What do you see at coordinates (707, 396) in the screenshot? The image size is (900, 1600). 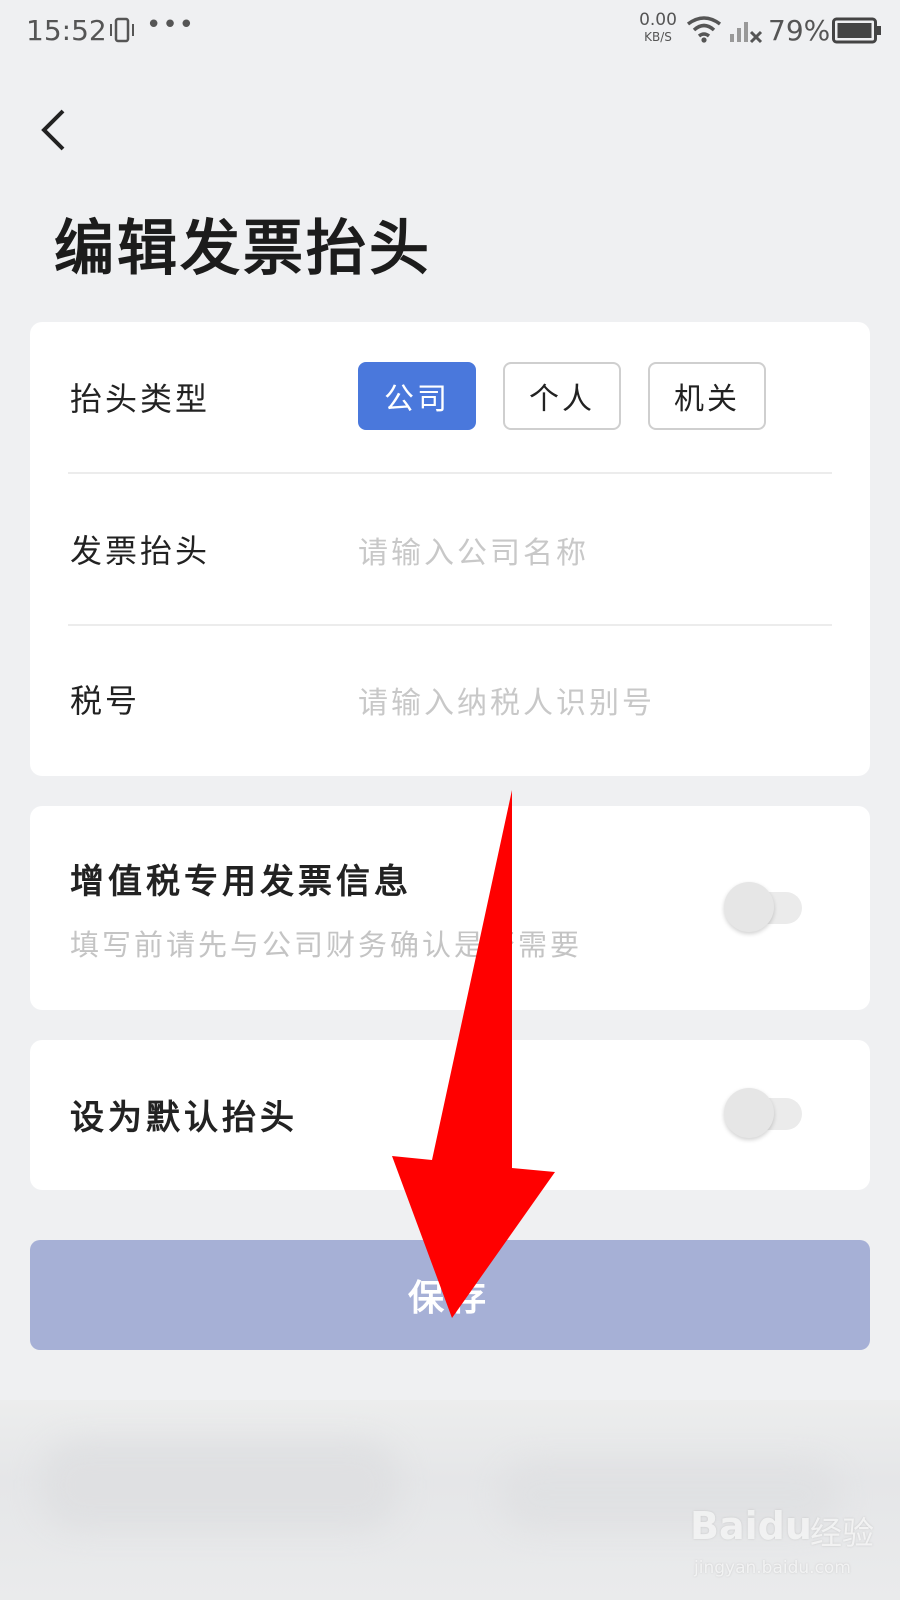 I see `type-option-government: 机关` at bounding box center [707, 396].